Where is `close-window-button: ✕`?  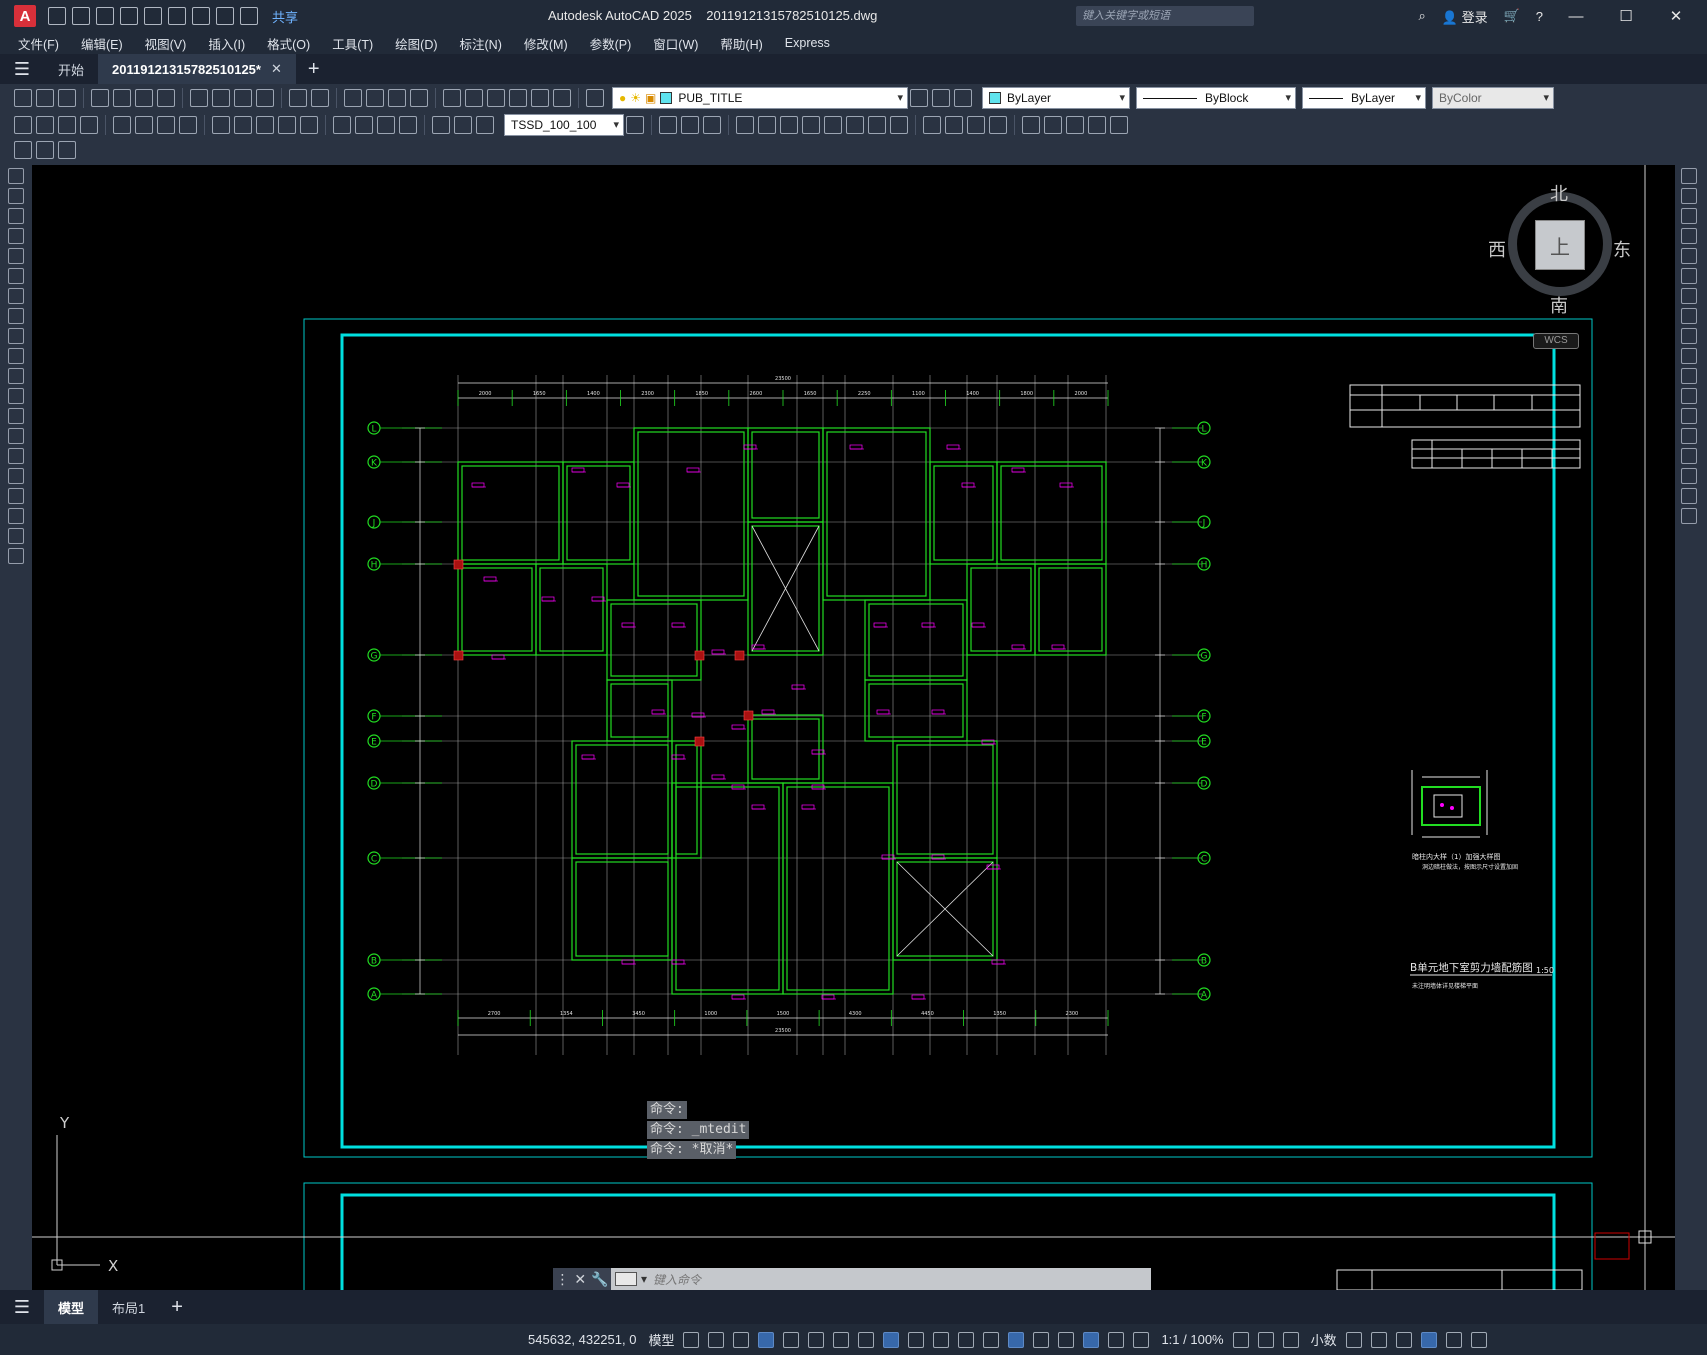 close-window-button: ✕ is located at coordinates (1676, 16).